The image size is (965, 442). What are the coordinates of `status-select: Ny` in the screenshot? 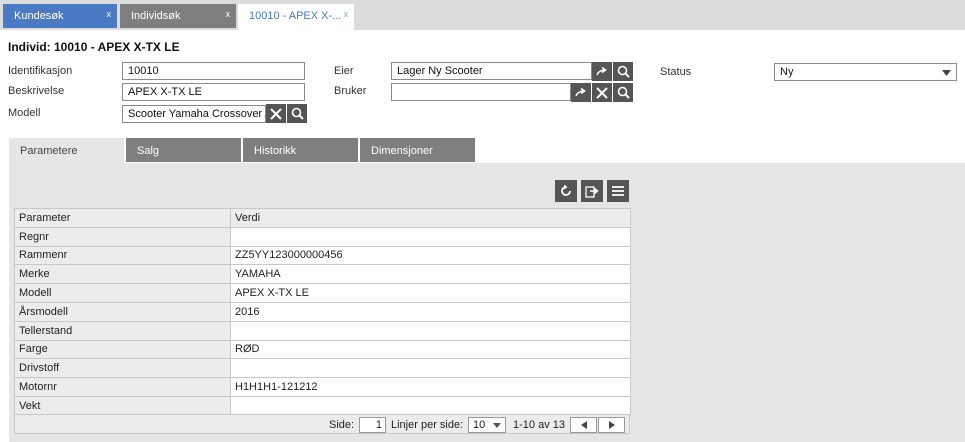 It's located at (865, 72).